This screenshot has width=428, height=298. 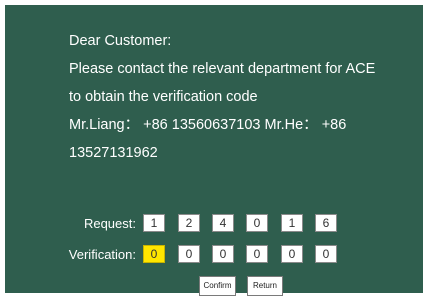 I want to click on verification-label: Verification:, so click(x=102, y=254).